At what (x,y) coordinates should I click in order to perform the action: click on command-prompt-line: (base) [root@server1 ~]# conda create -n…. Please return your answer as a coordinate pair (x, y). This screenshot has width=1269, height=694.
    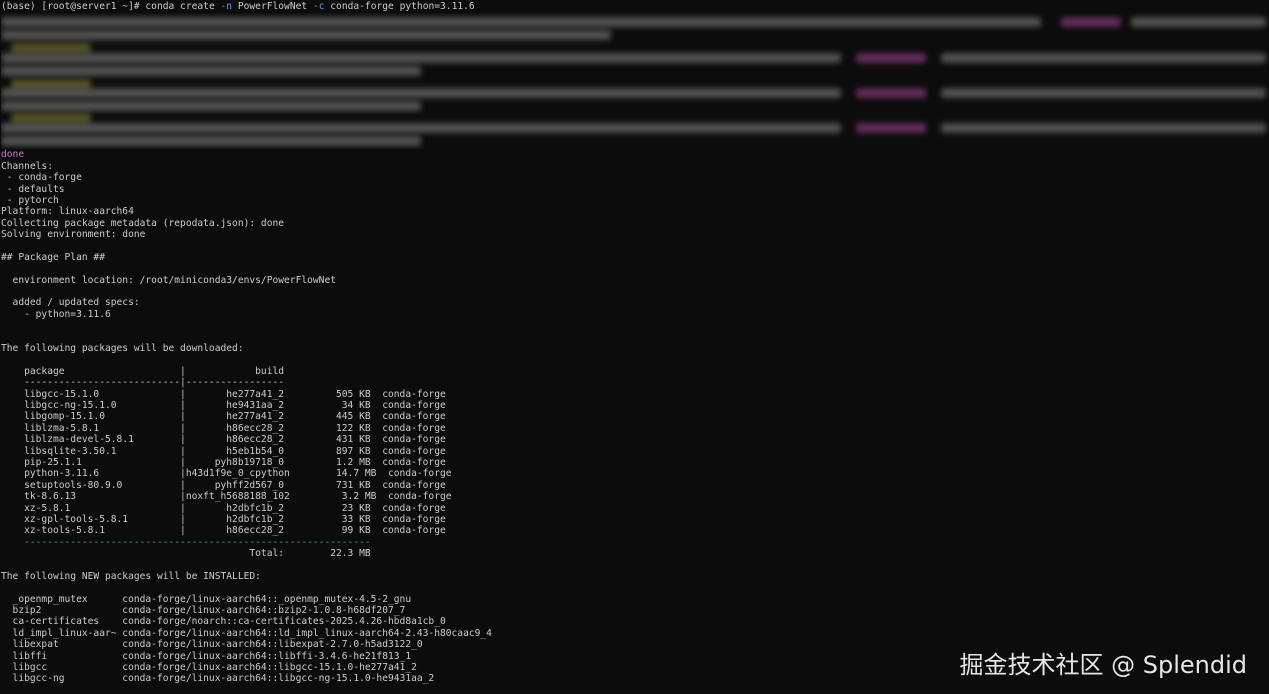
    Looking at the image, I should click on (635, 6).